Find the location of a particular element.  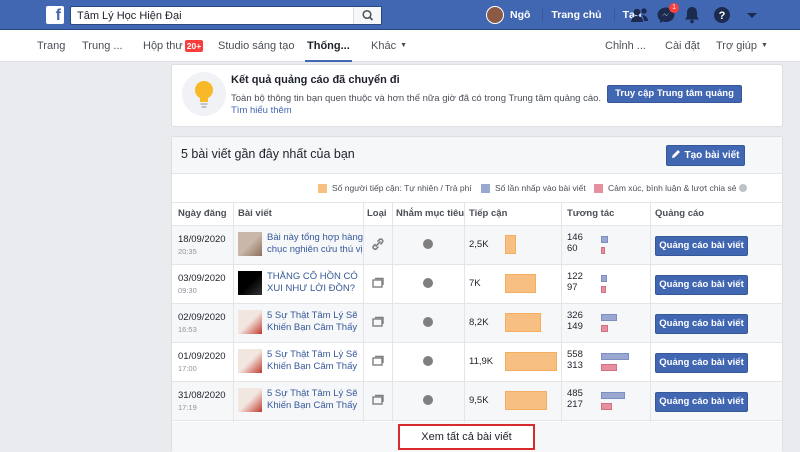

reactions-value: 149 is located at coordinates (575, 326).